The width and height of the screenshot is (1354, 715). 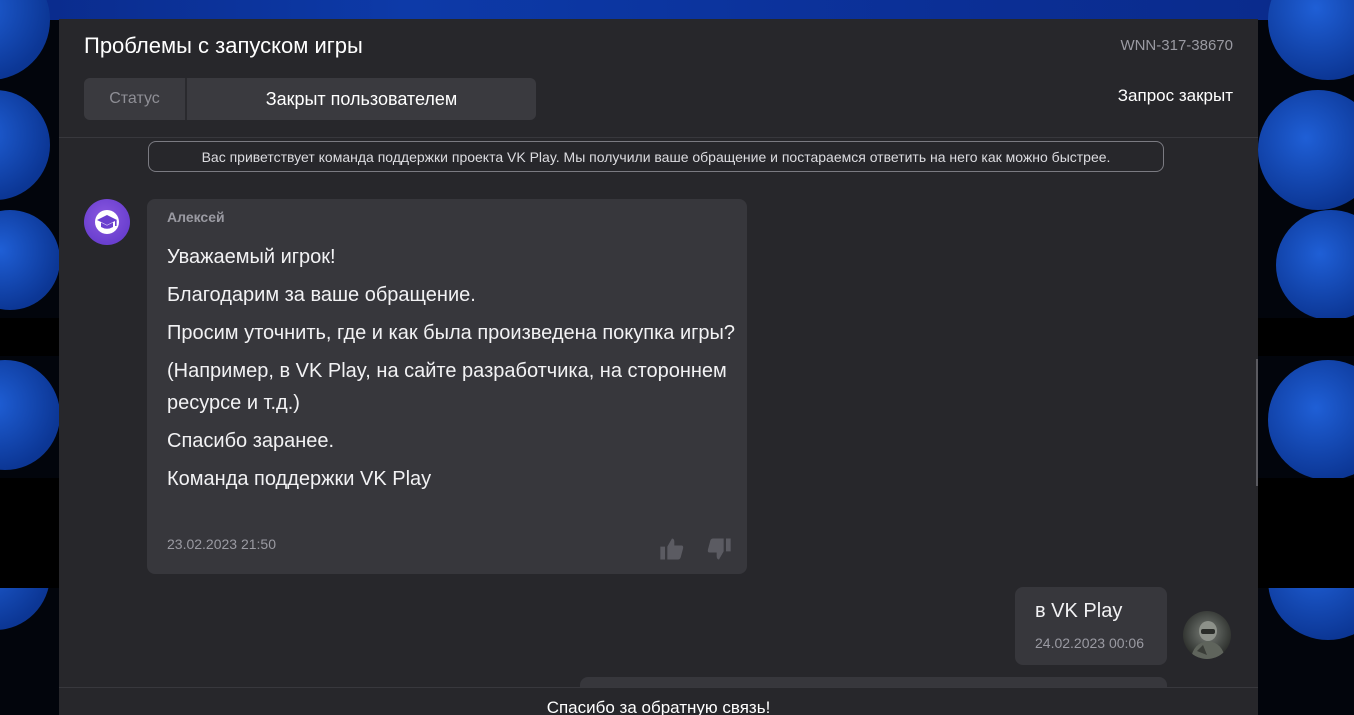 I want to click on ticket-title: Проблемы с запуском игры, so click(x=223, y=45).